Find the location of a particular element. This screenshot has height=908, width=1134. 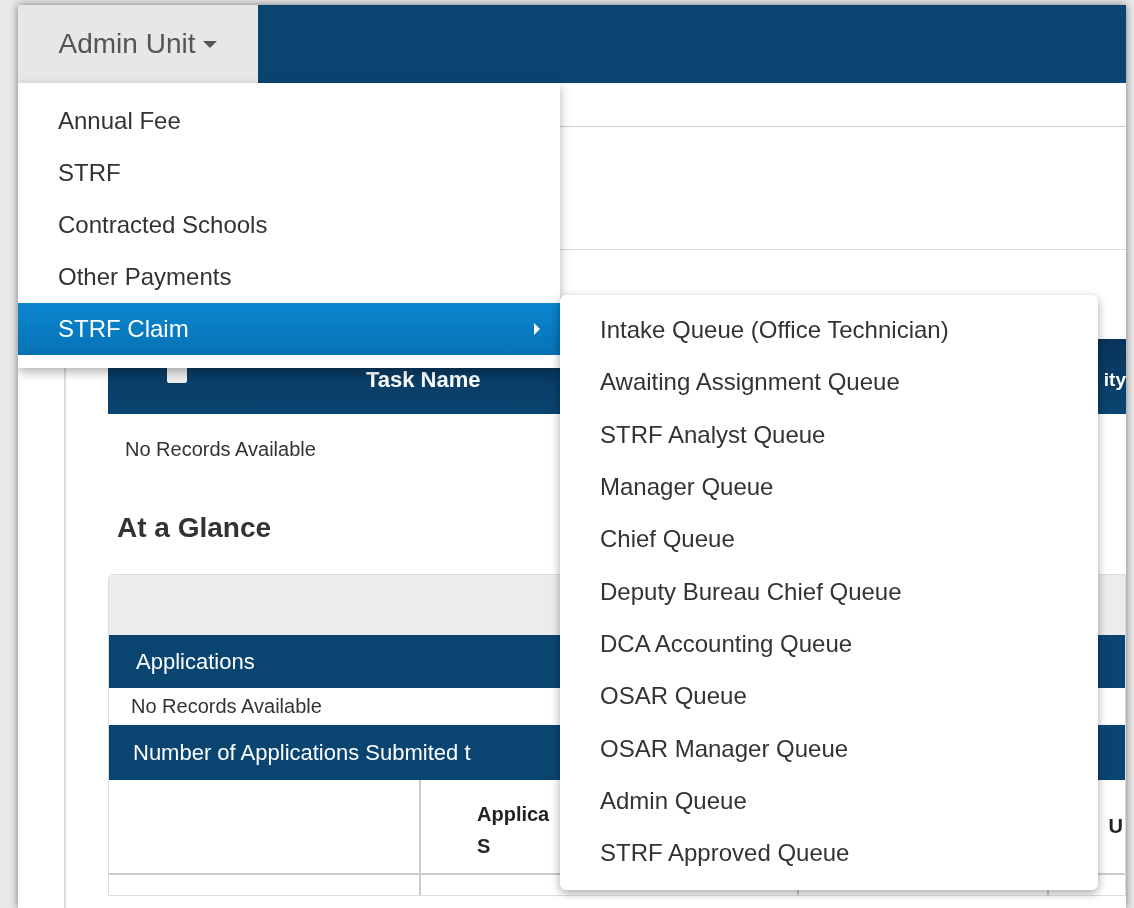

menu-item: OSAR Manager Queue is located at coordinates (829, 748).